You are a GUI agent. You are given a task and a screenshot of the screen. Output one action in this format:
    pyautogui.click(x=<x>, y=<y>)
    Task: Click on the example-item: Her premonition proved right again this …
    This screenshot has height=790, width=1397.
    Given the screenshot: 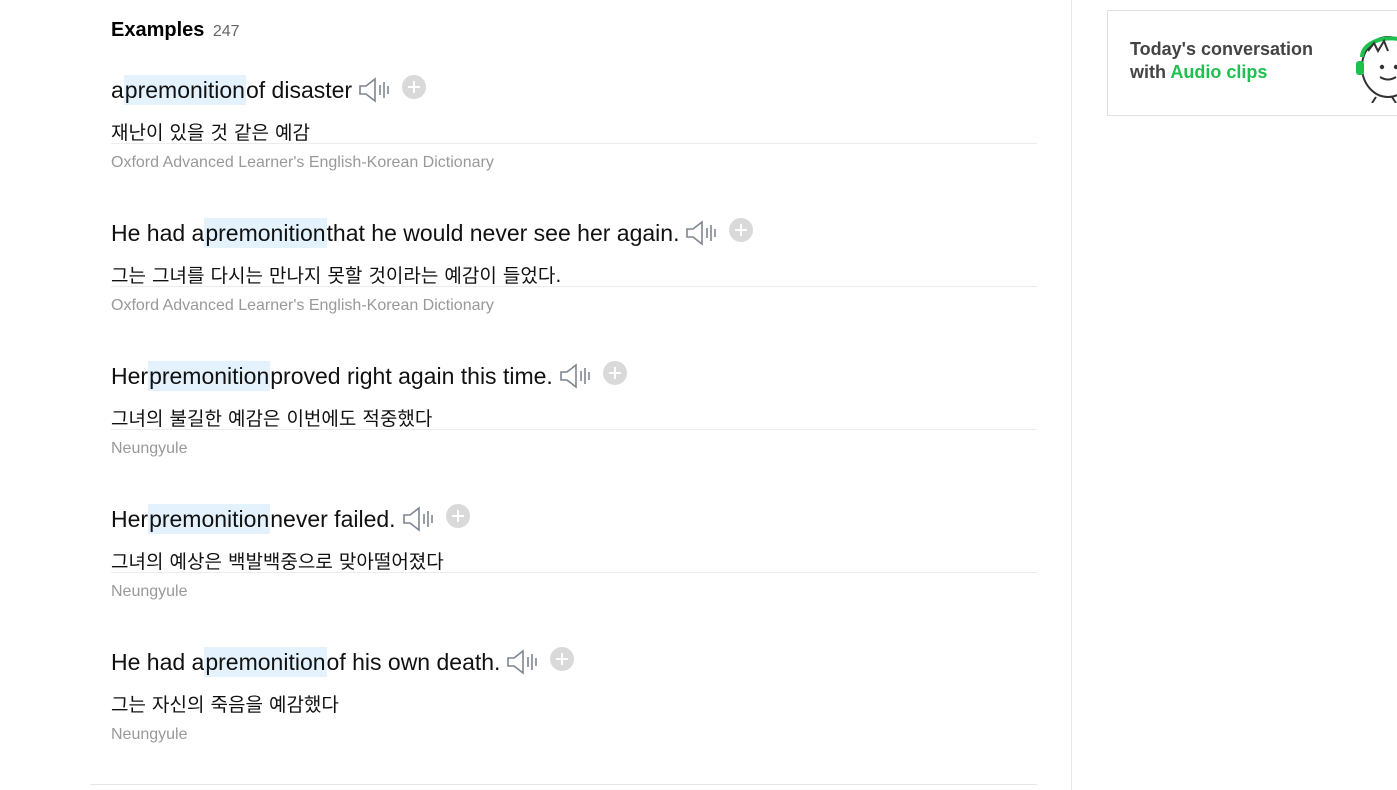 What is the action you would take?
    pyautogui.click(x=574, y=371)
    